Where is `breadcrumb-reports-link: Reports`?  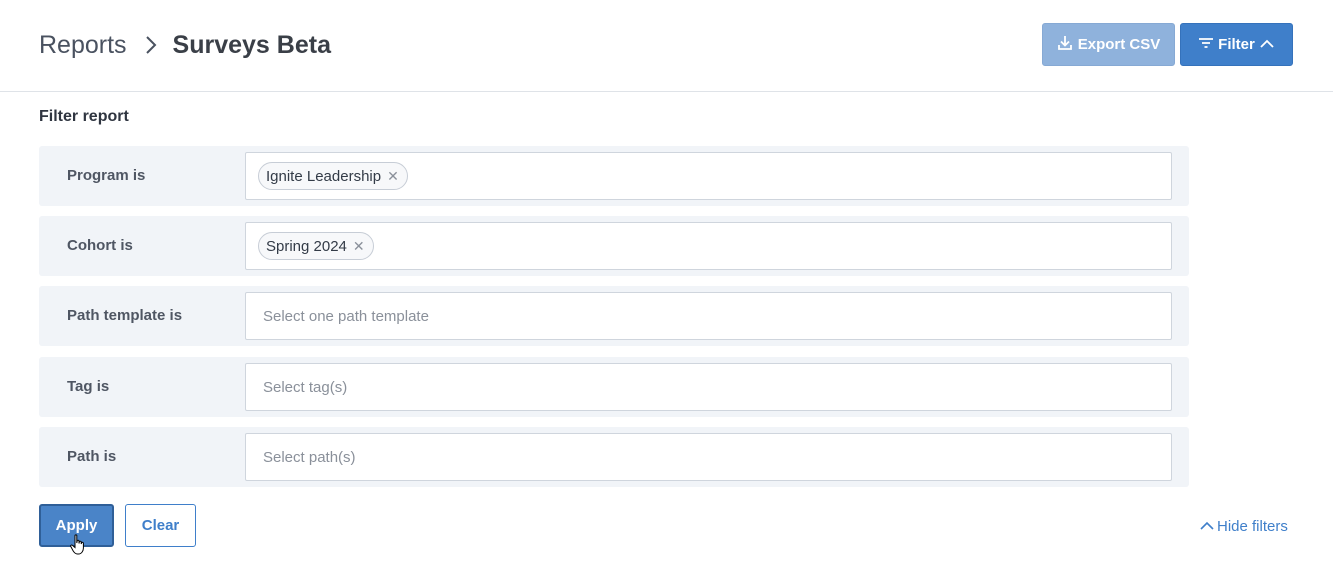 breadcrumb-reports-link: Reports is located at coordinates (83, 45).